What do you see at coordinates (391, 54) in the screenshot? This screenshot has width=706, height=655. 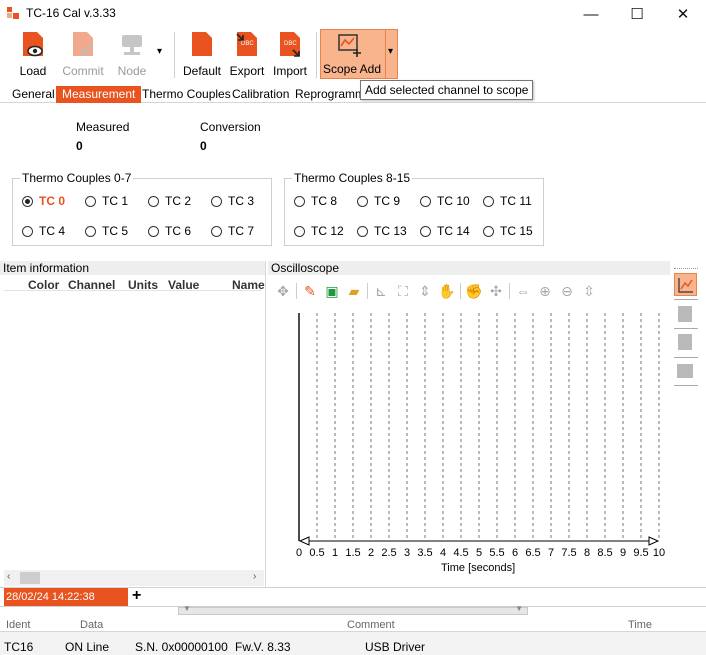 I see `scope-add-dropdown: ▾` at bounding box center [391, 54].